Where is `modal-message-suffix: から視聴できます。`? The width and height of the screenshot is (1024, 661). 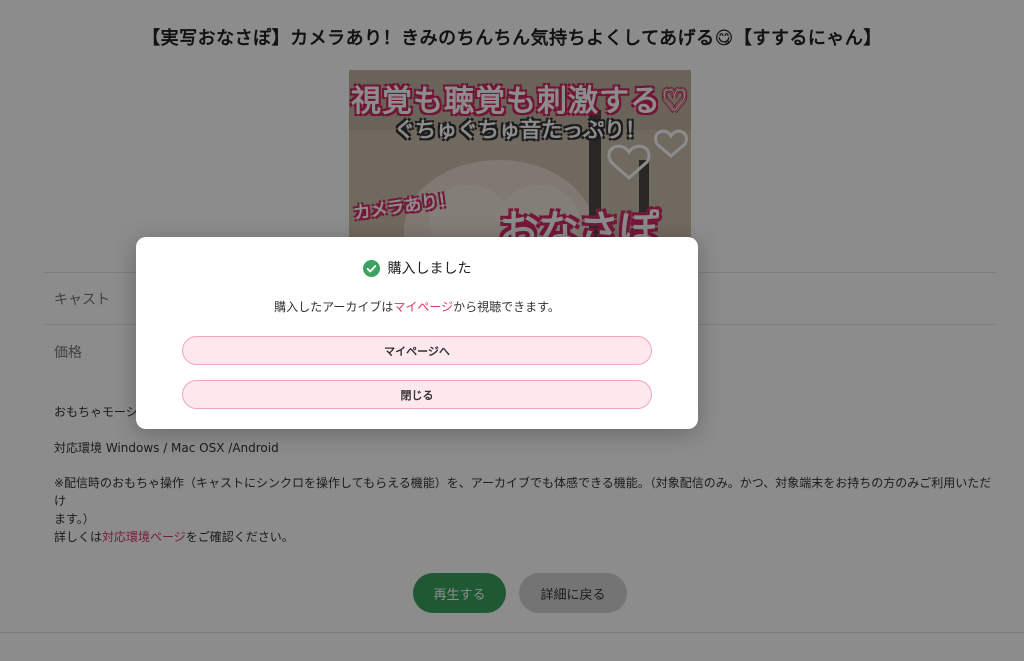
modal-message-suffix: から視聴できます。 is located at coordinates (506, 307).